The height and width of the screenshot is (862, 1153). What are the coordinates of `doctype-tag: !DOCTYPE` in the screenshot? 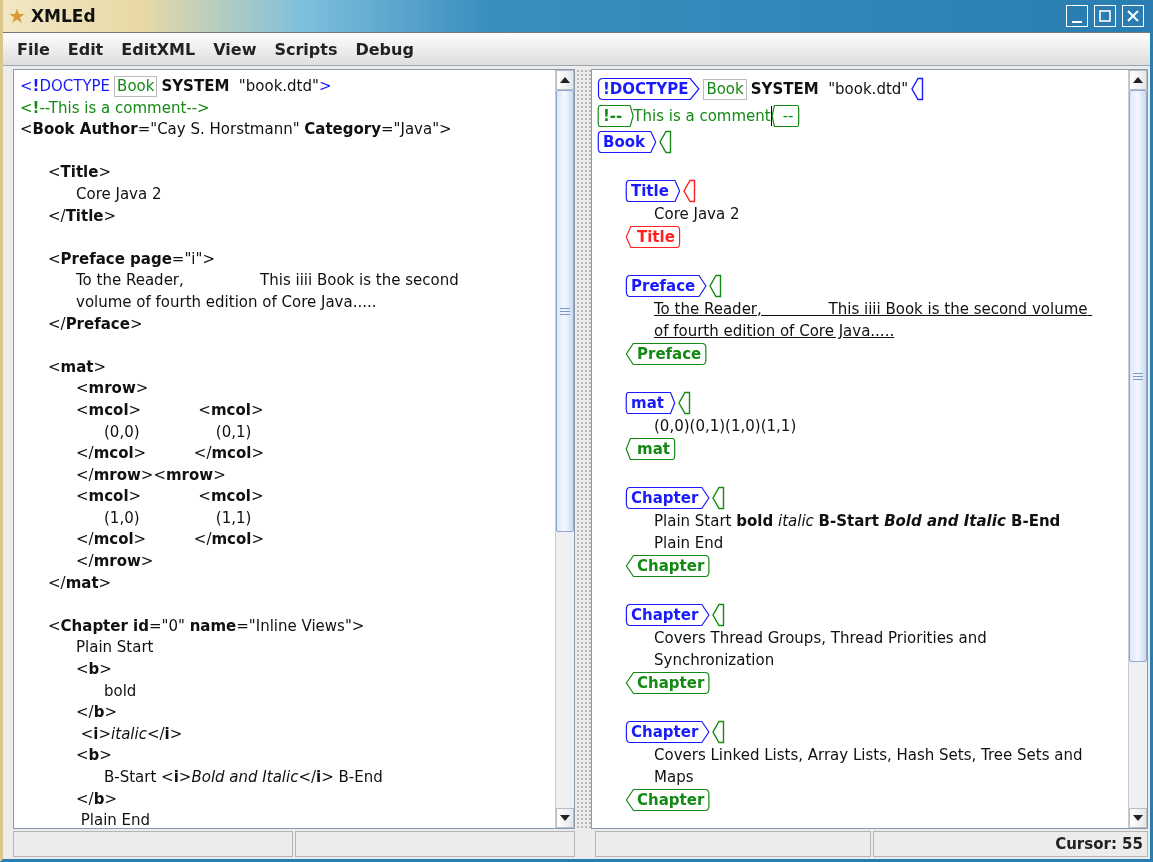 It's located at (649, 89).